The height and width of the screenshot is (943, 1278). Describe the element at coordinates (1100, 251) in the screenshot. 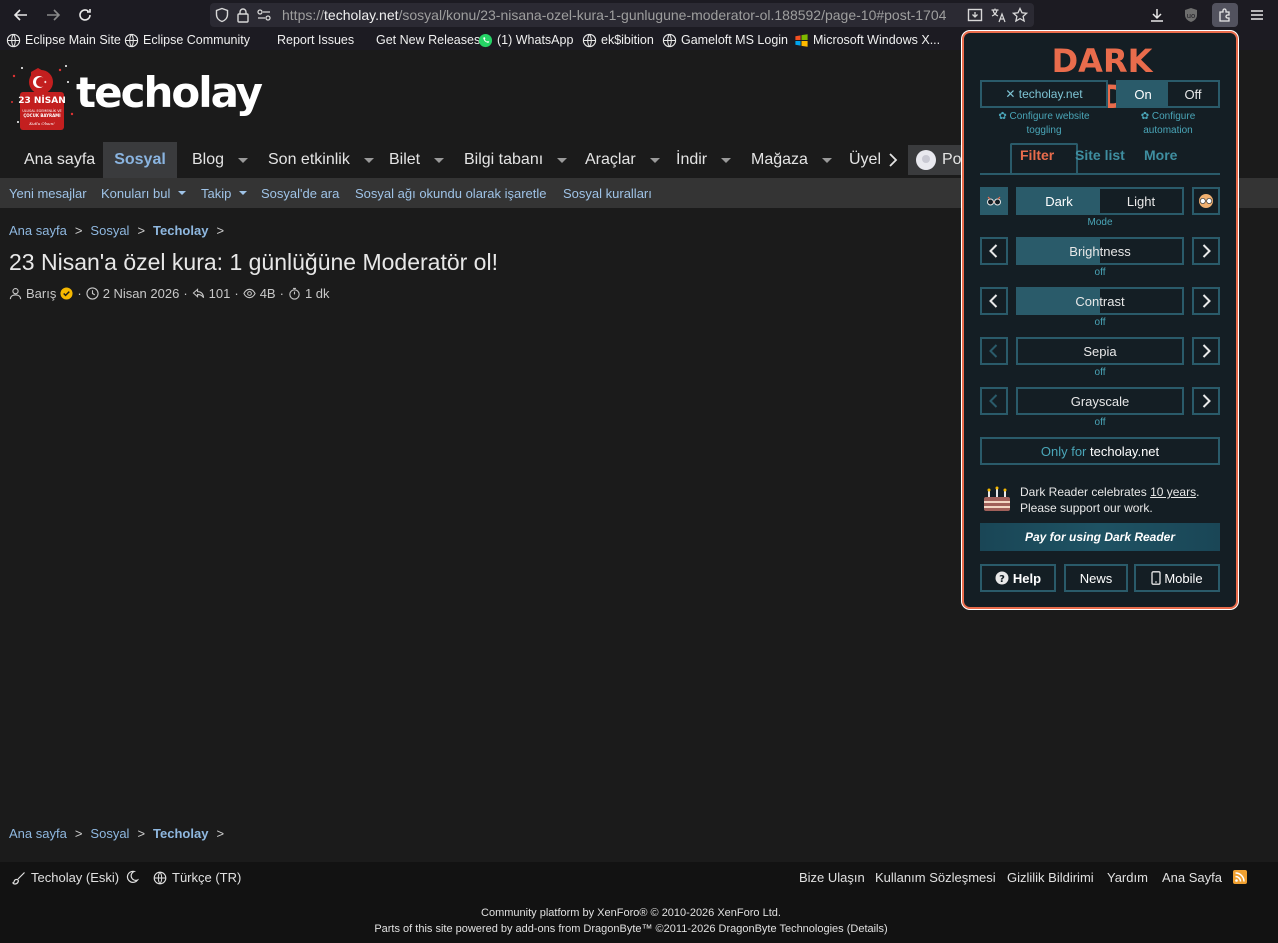

I see `brightness-slider: Brightness` at that location.